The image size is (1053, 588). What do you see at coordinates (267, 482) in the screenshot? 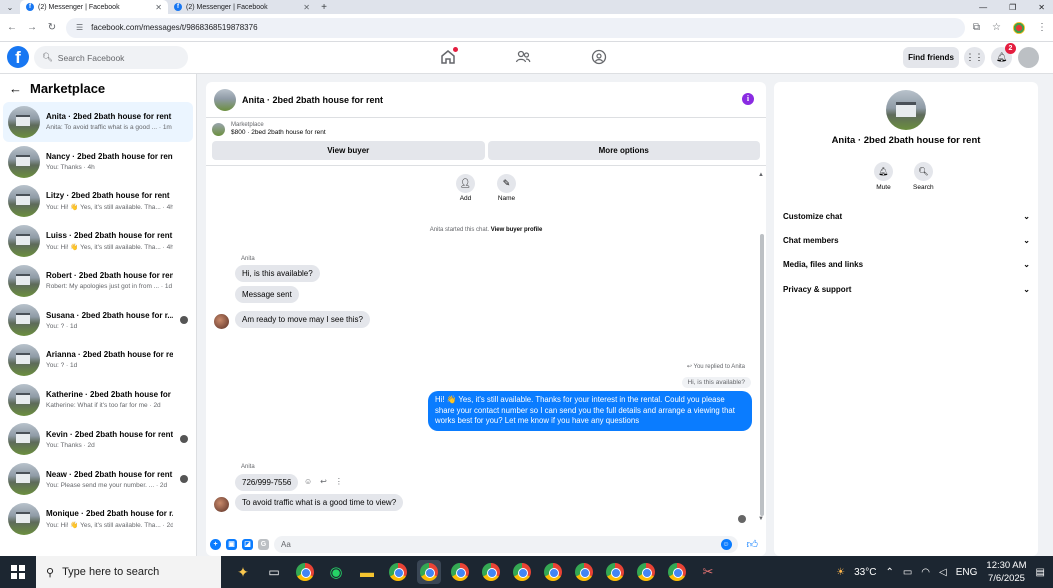
I see `incoming-message: 726/999-7556` at bounding box center [267, 482].